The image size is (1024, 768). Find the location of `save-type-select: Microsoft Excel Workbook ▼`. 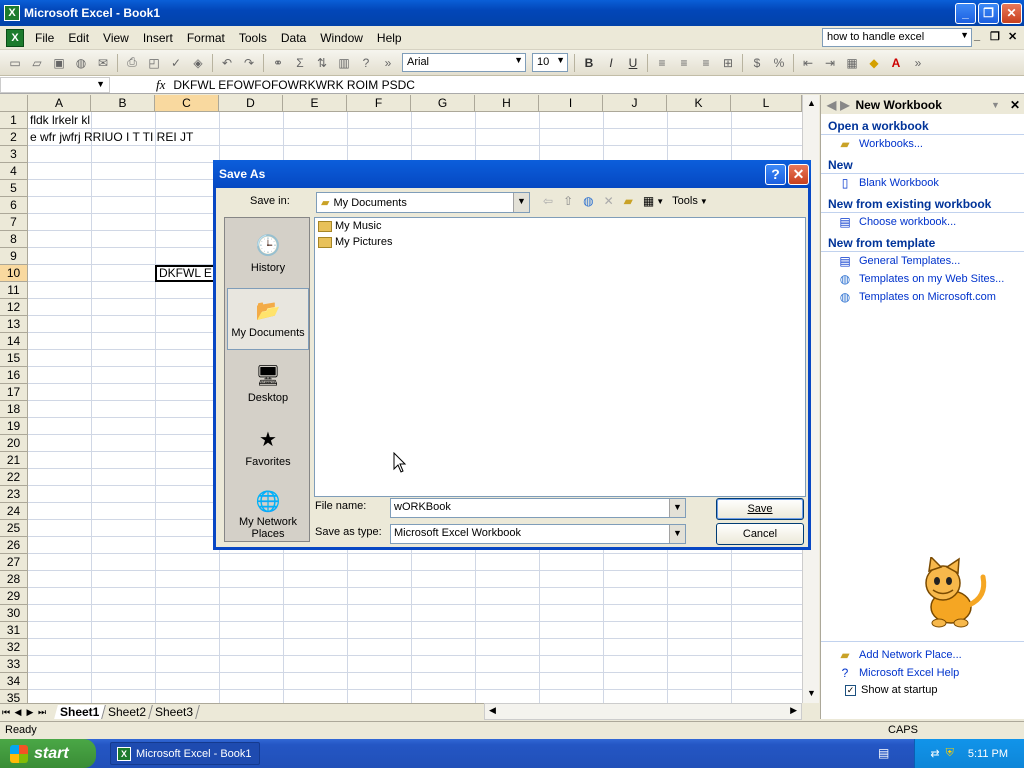

save-type-select: Microsoft Excel Workbook ▼ is located at coordinates (538, 534).